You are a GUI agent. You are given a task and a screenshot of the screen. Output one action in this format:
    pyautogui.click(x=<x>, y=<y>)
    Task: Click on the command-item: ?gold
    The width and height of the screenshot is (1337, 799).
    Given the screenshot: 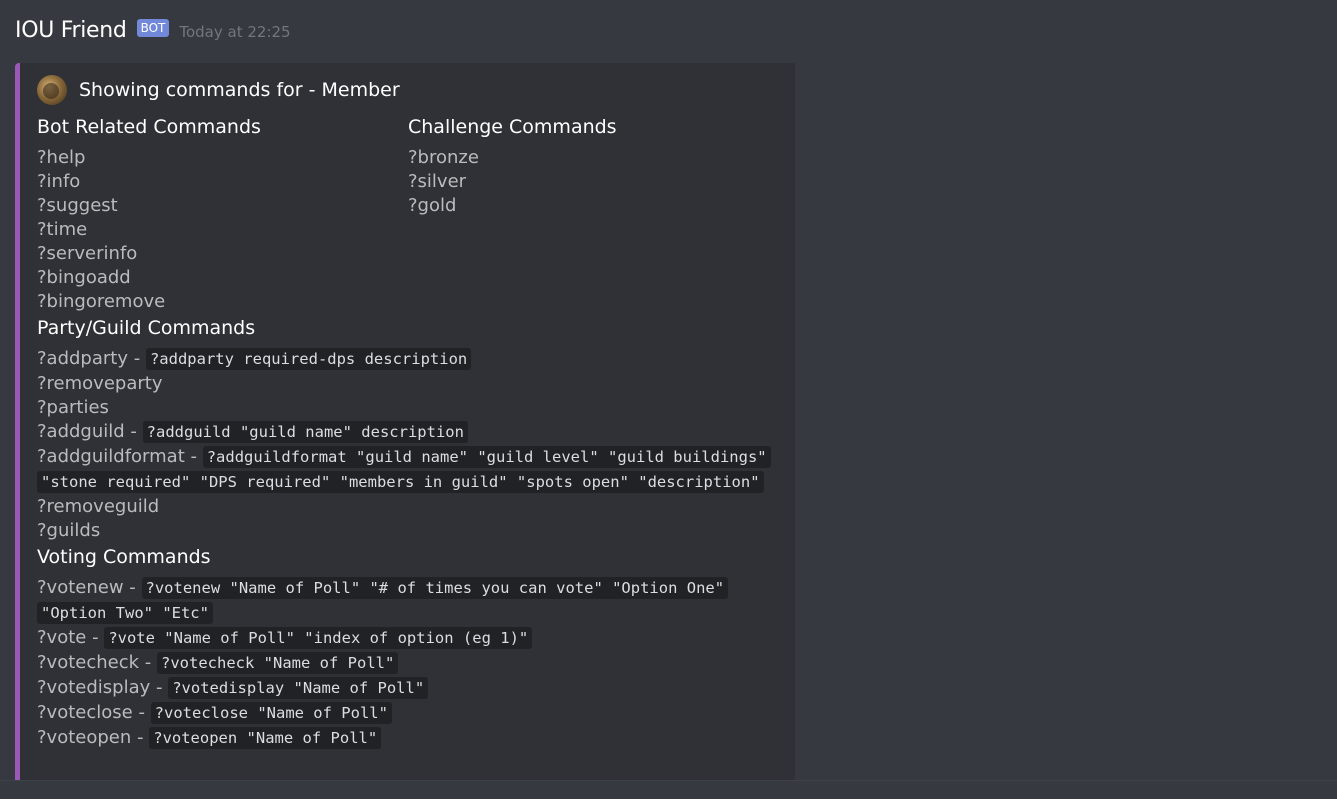 What is the action you would take?
    pyautogui.click(x=432, y=205)
    